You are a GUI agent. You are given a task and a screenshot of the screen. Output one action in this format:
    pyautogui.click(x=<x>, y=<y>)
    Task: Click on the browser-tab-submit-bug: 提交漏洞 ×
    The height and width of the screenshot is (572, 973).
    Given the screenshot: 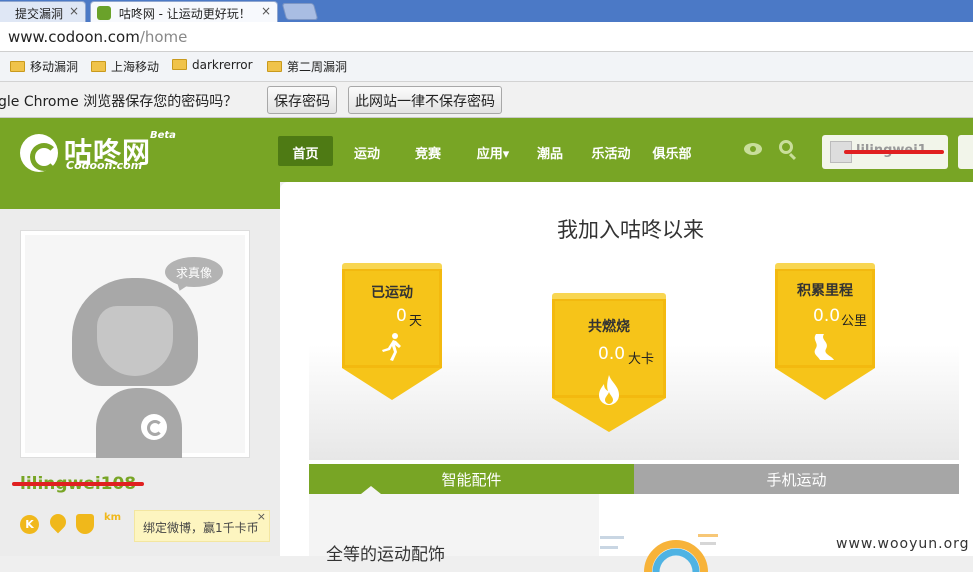 What is the action you would take?
    pyautogui.click(x=43, y=11)
    